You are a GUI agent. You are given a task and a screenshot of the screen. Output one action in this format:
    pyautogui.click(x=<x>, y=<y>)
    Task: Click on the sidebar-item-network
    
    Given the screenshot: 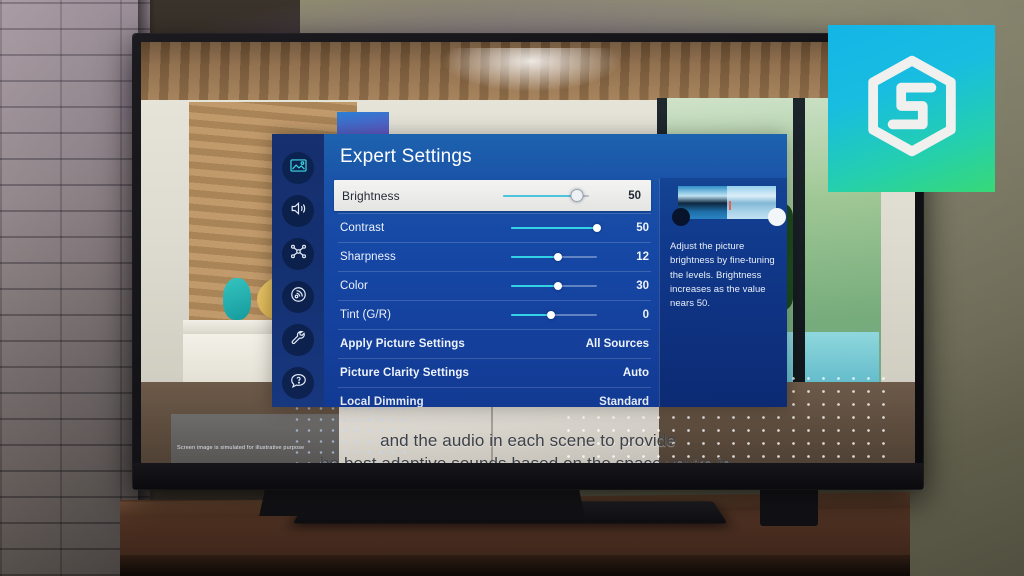 What is the action you would take?
    pyautogui.click(x=298, y=254)
    